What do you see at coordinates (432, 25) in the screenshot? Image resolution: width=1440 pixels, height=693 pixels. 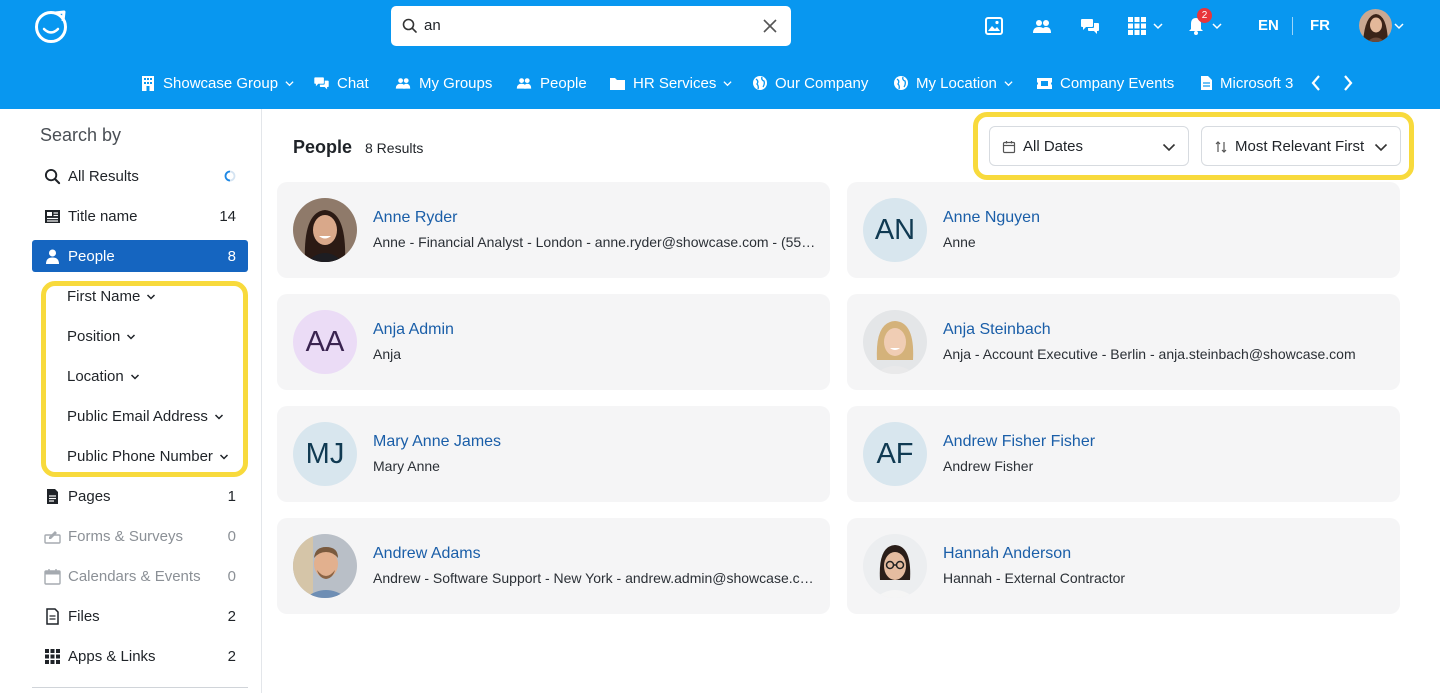 I see `search-input: an` at bounding box center [432, 25].